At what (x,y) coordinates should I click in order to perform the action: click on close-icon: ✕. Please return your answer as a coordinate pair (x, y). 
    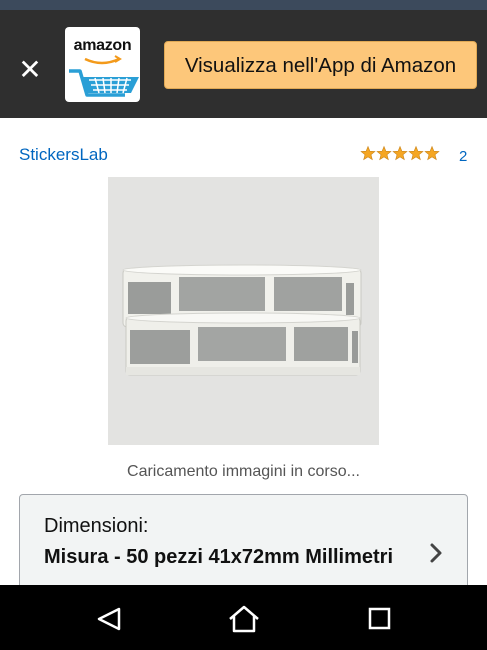
    Looking at the image, I should click on (29, 69).